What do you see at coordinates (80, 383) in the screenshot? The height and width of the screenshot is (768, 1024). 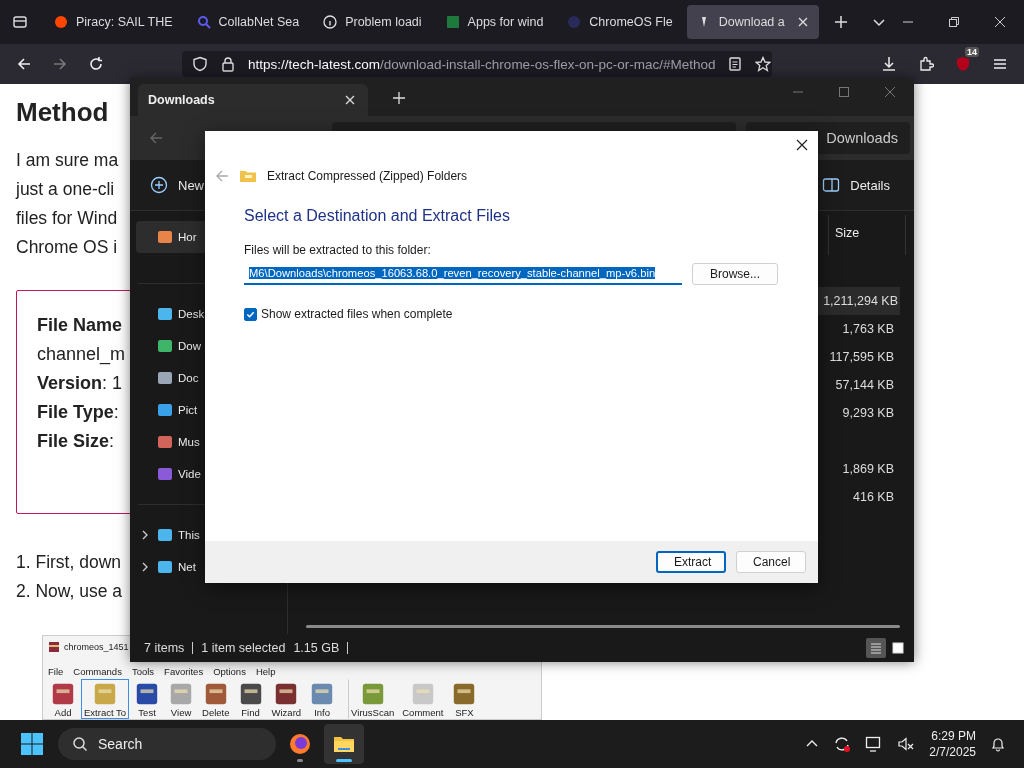 I see `info-line: Version: 1` at bounding box center [80, 383].